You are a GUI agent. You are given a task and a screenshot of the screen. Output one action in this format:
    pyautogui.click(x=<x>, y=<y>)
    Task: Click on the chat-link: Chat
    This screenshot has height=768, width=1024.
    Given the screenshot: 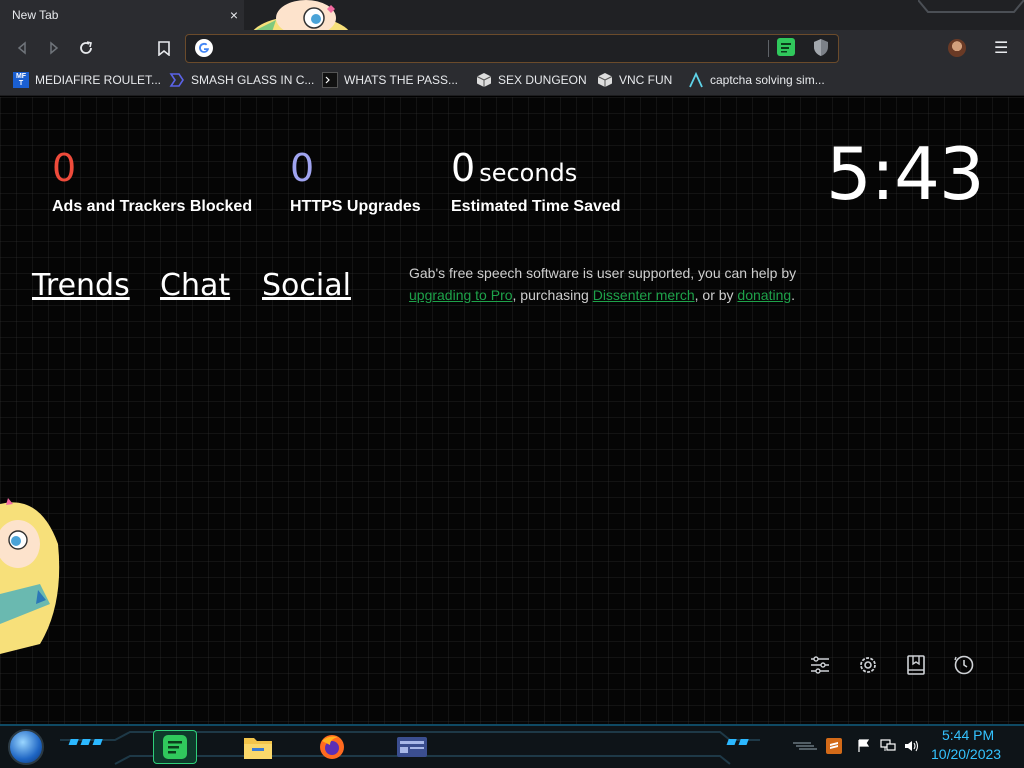 What is the action you would take?
    pyautogui.click(x=195, y=285)
    